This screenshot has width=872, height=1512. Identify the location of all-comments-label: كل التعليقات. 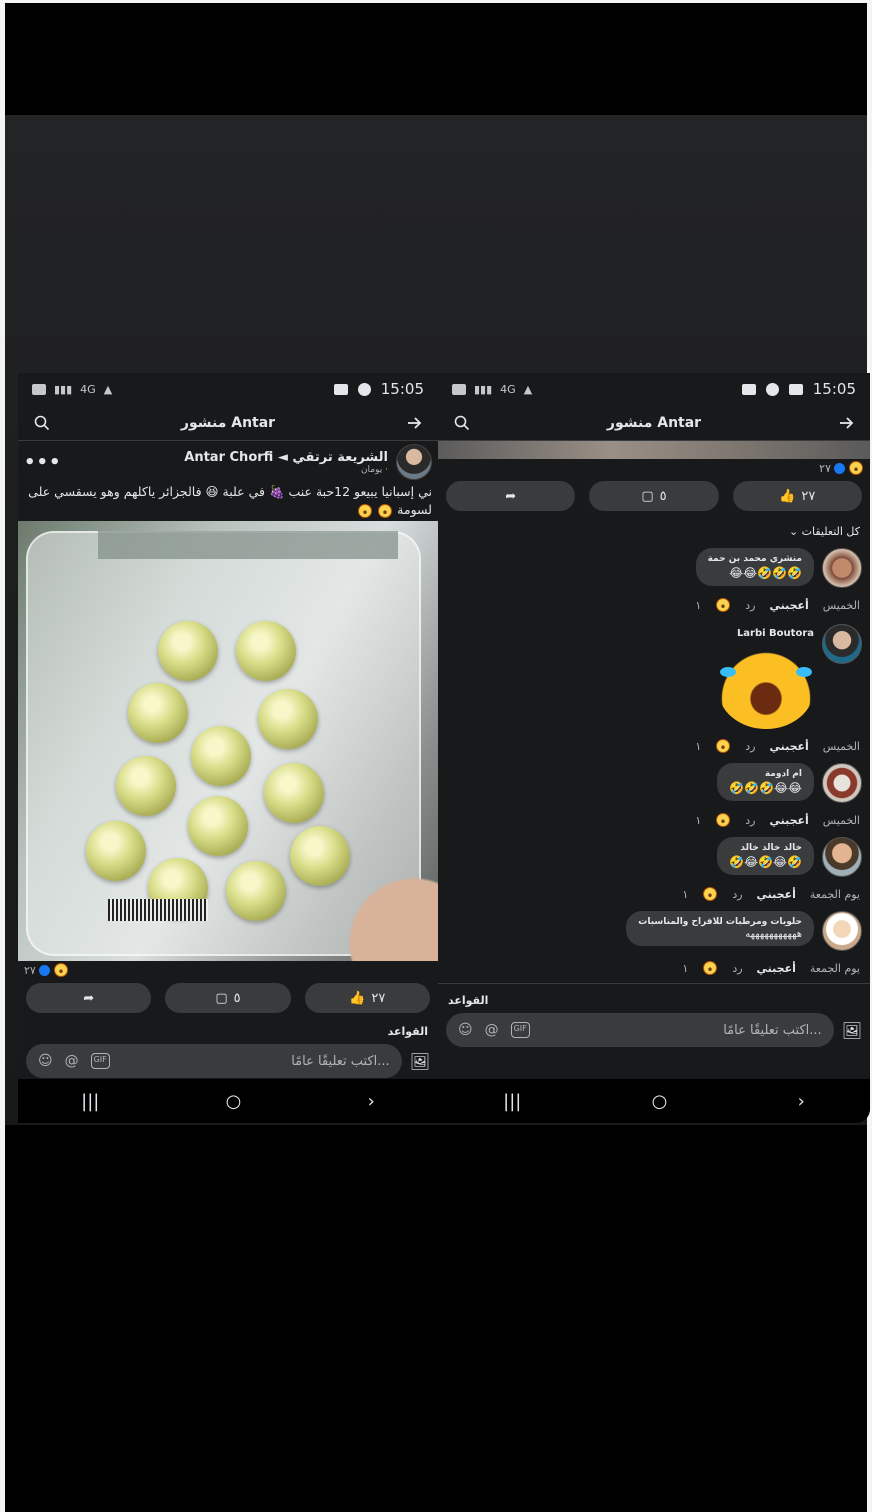
(831, 531).